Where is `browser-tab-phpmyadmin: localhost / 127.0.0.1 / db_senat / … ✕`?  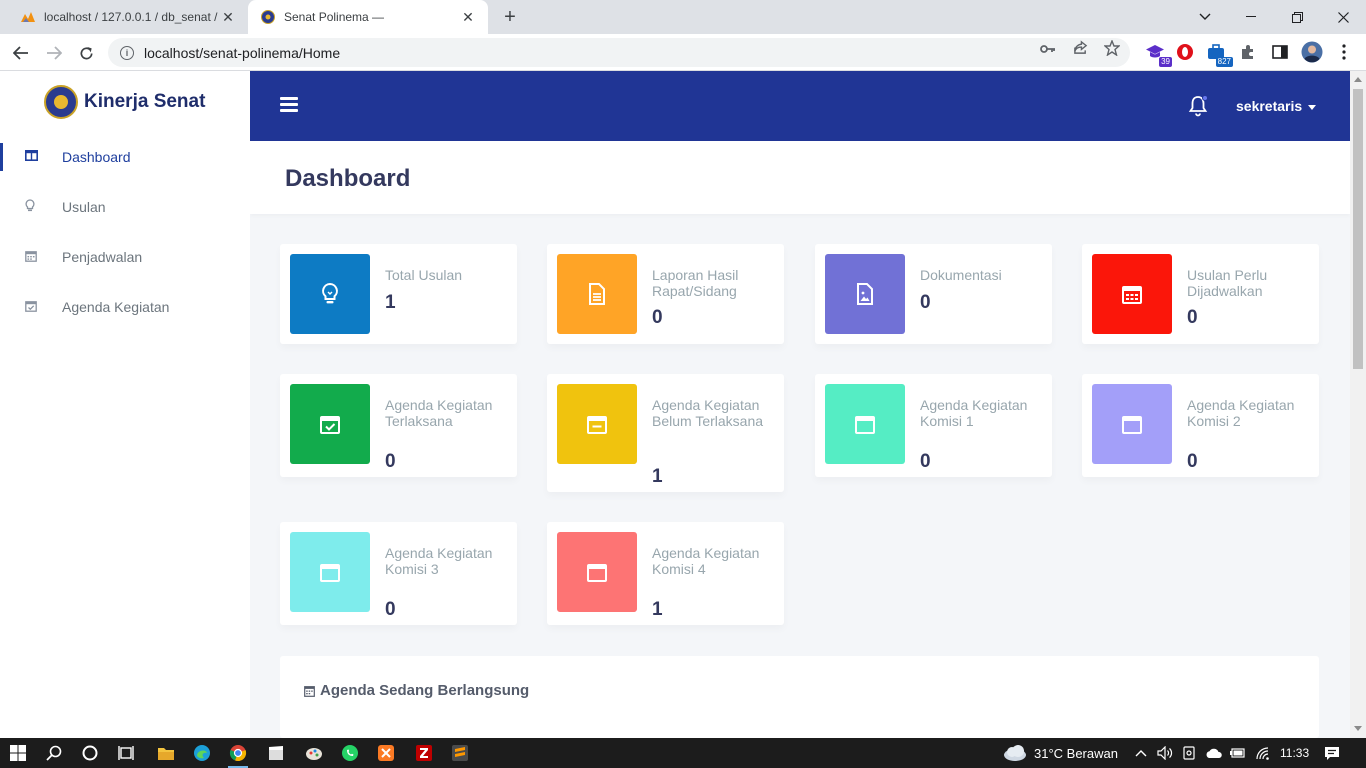
browser-tab-phpmyadmin: localhost / 127.0.0.1 / db_senat / … ✕ is located at coordinates (128, 17).